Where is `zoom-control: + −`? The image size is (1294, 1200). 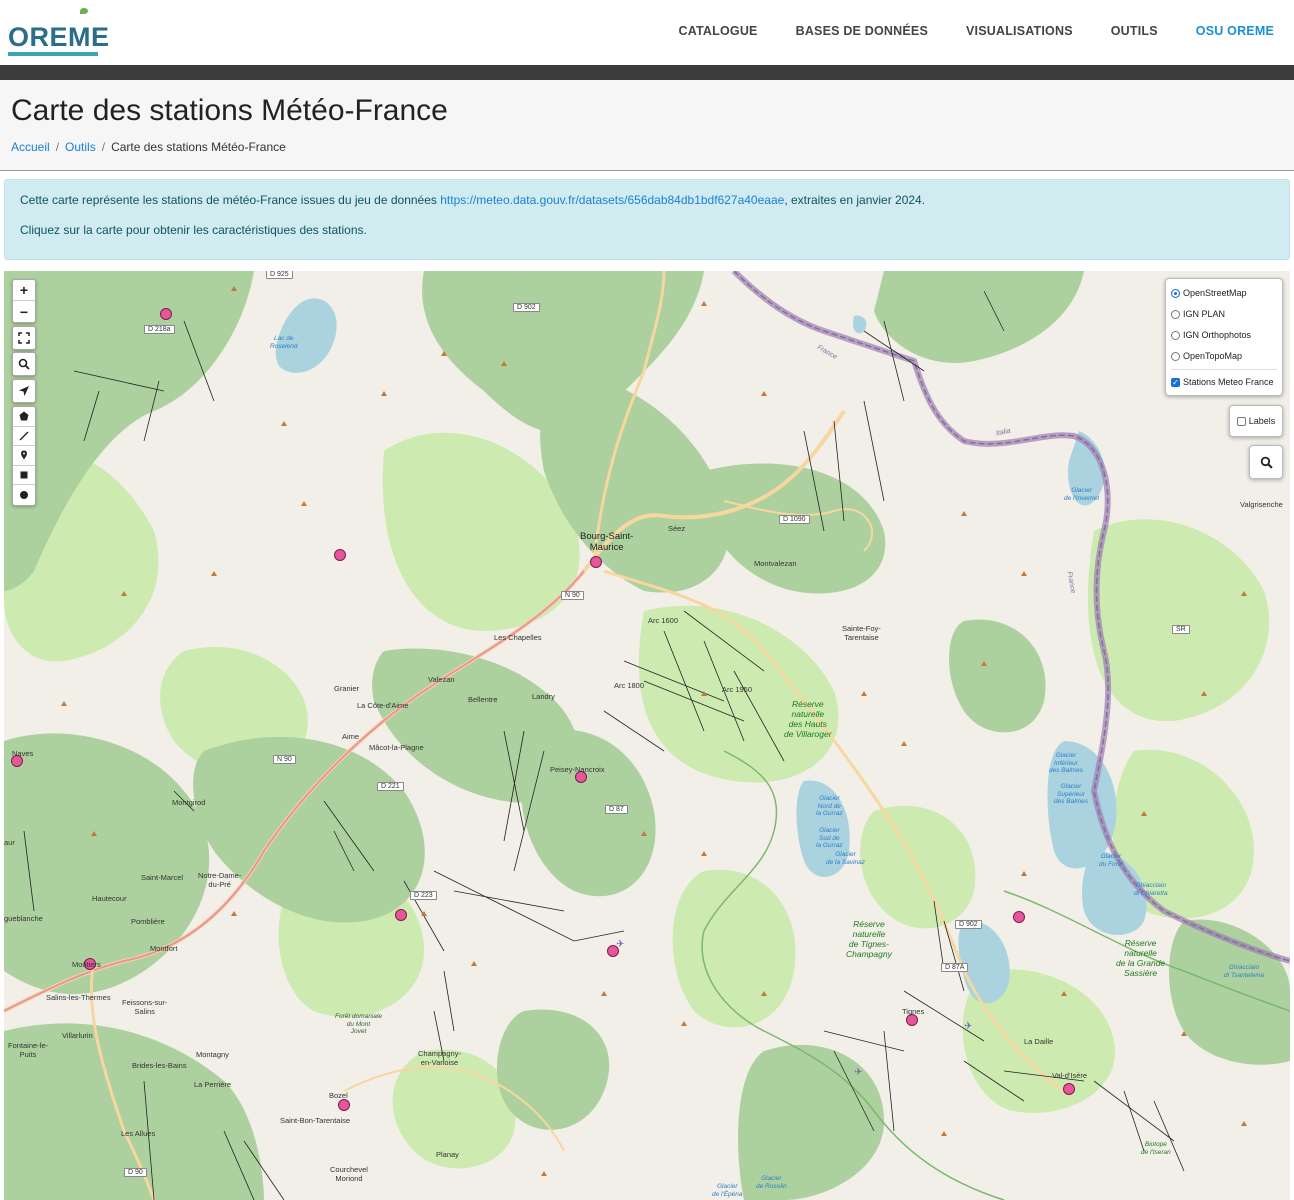
zoom-control: + − is located at coordinates (24, 301).